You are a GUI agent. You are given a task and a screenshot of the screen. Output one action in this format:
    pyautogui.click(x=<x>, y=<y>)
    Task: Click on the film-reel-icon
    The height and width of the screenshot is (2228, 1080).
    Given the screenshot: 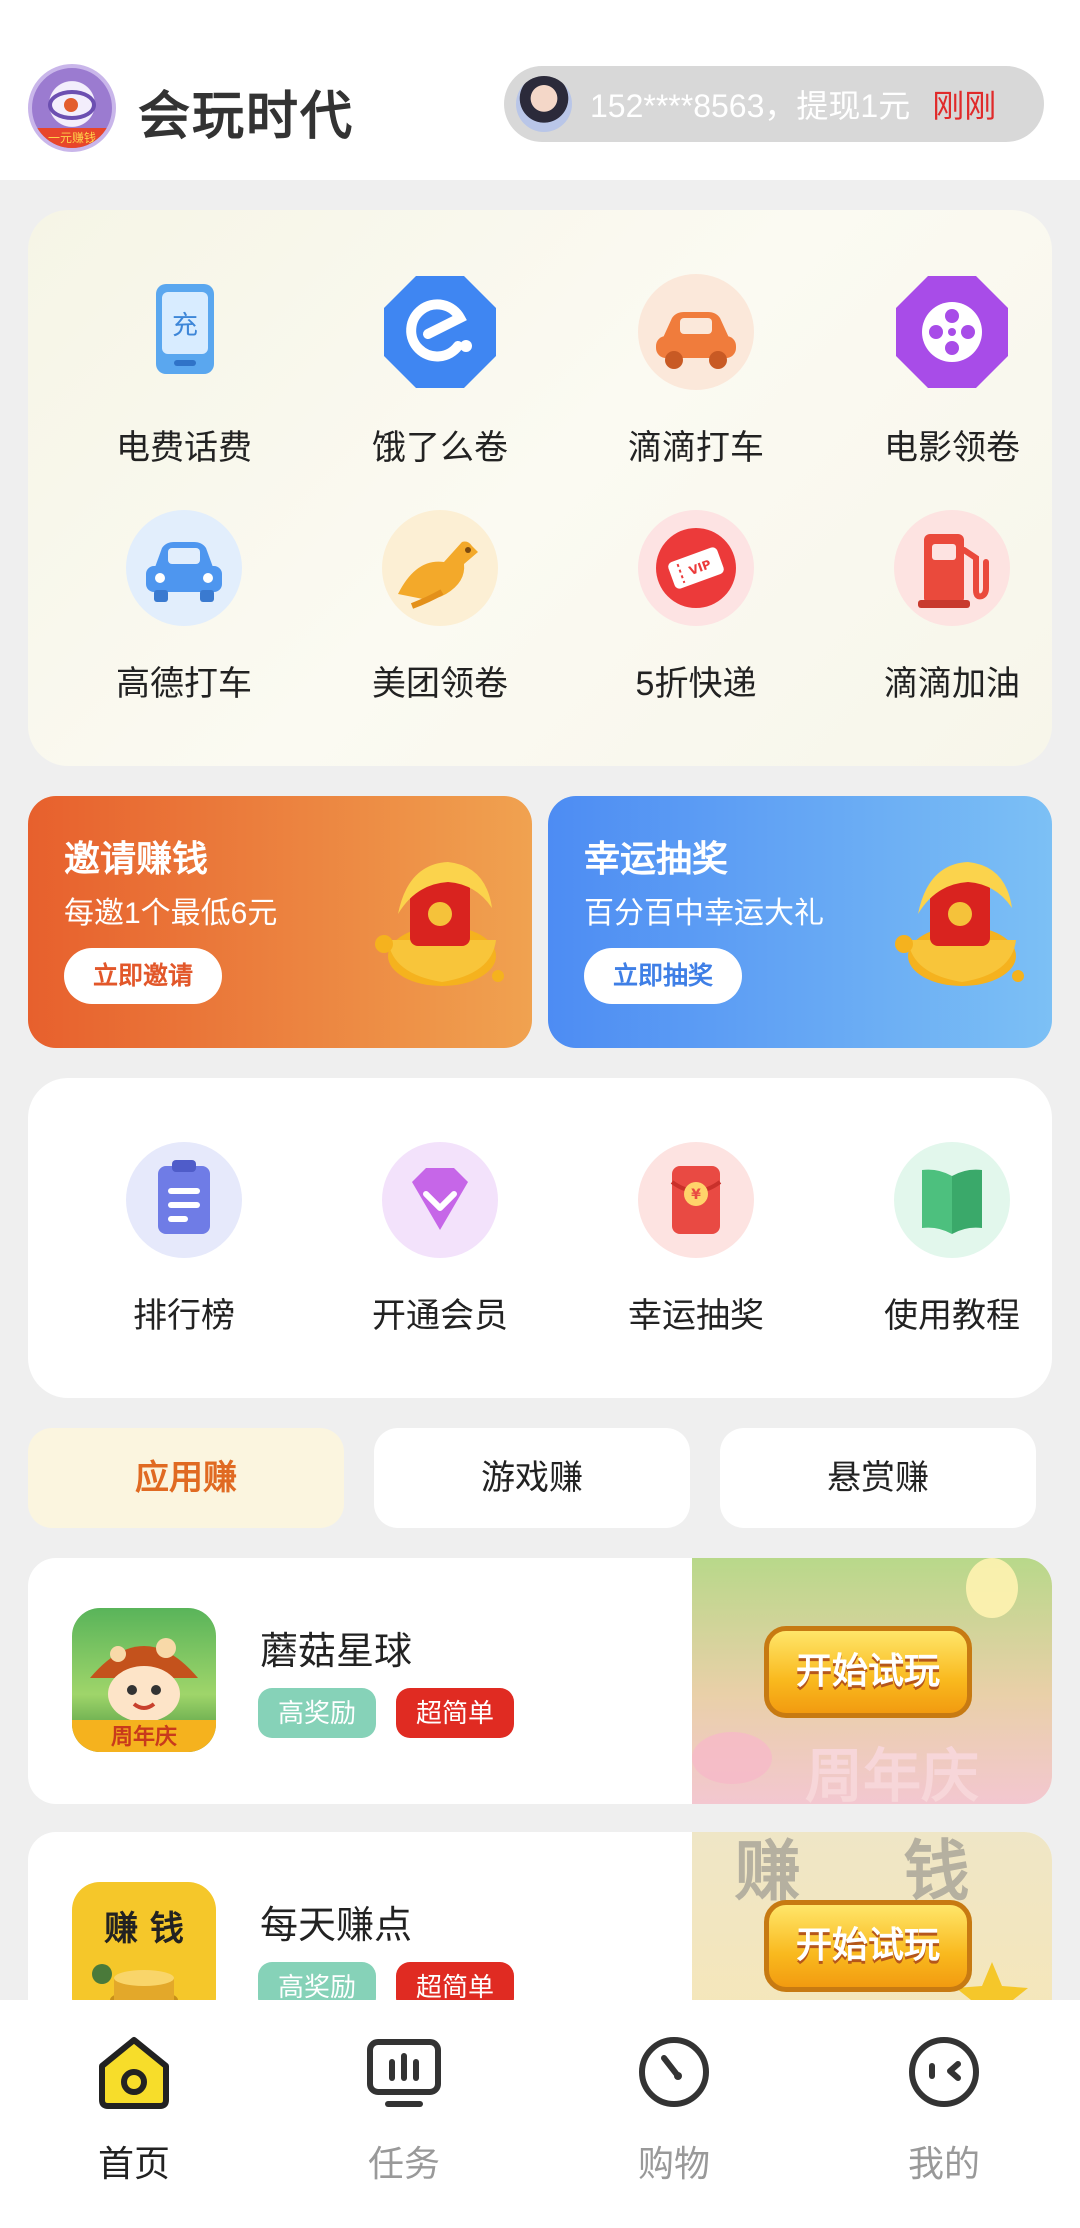 What is the action you would take?
    pyautogui.click(x=952, y=332)
    